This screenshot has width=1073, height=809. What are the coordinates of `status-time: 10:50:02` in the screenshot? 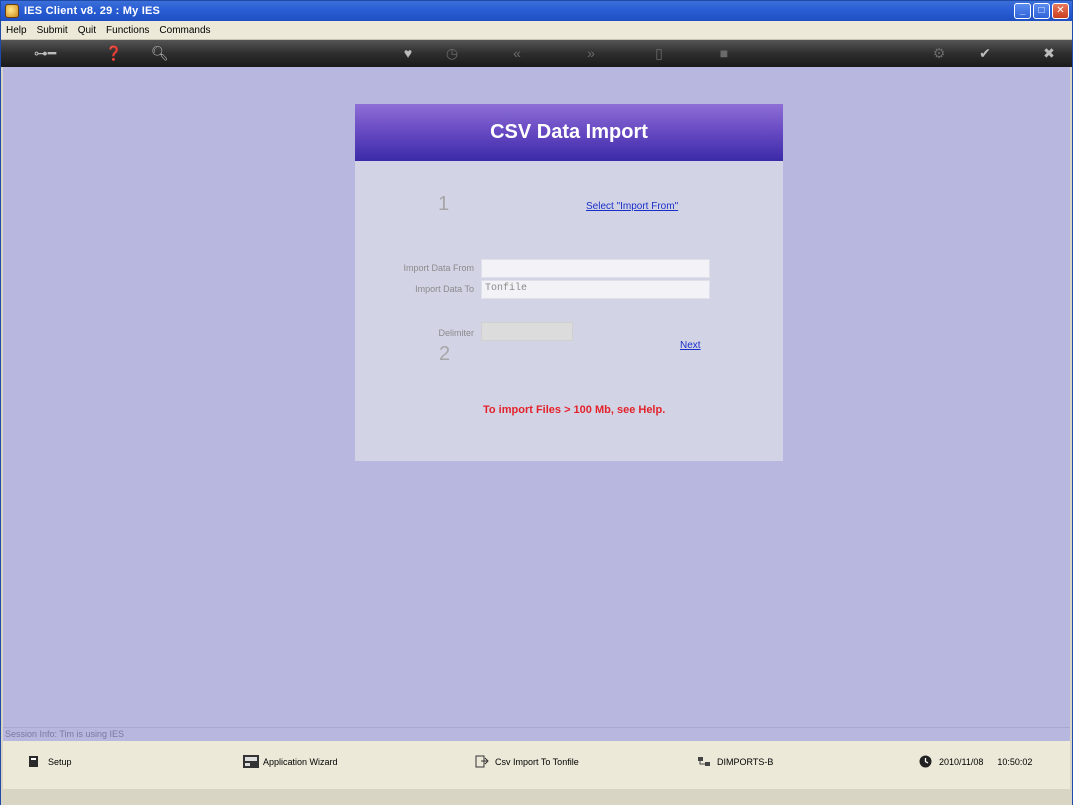 It's located at (1015, 761).